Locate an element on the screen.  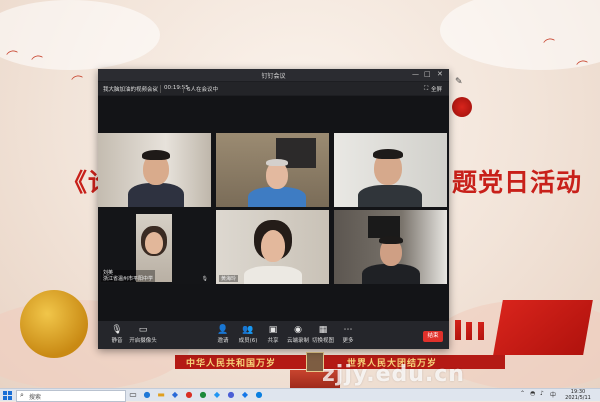
window-title: 钉钉会议 is located at coordinates (273, 76).